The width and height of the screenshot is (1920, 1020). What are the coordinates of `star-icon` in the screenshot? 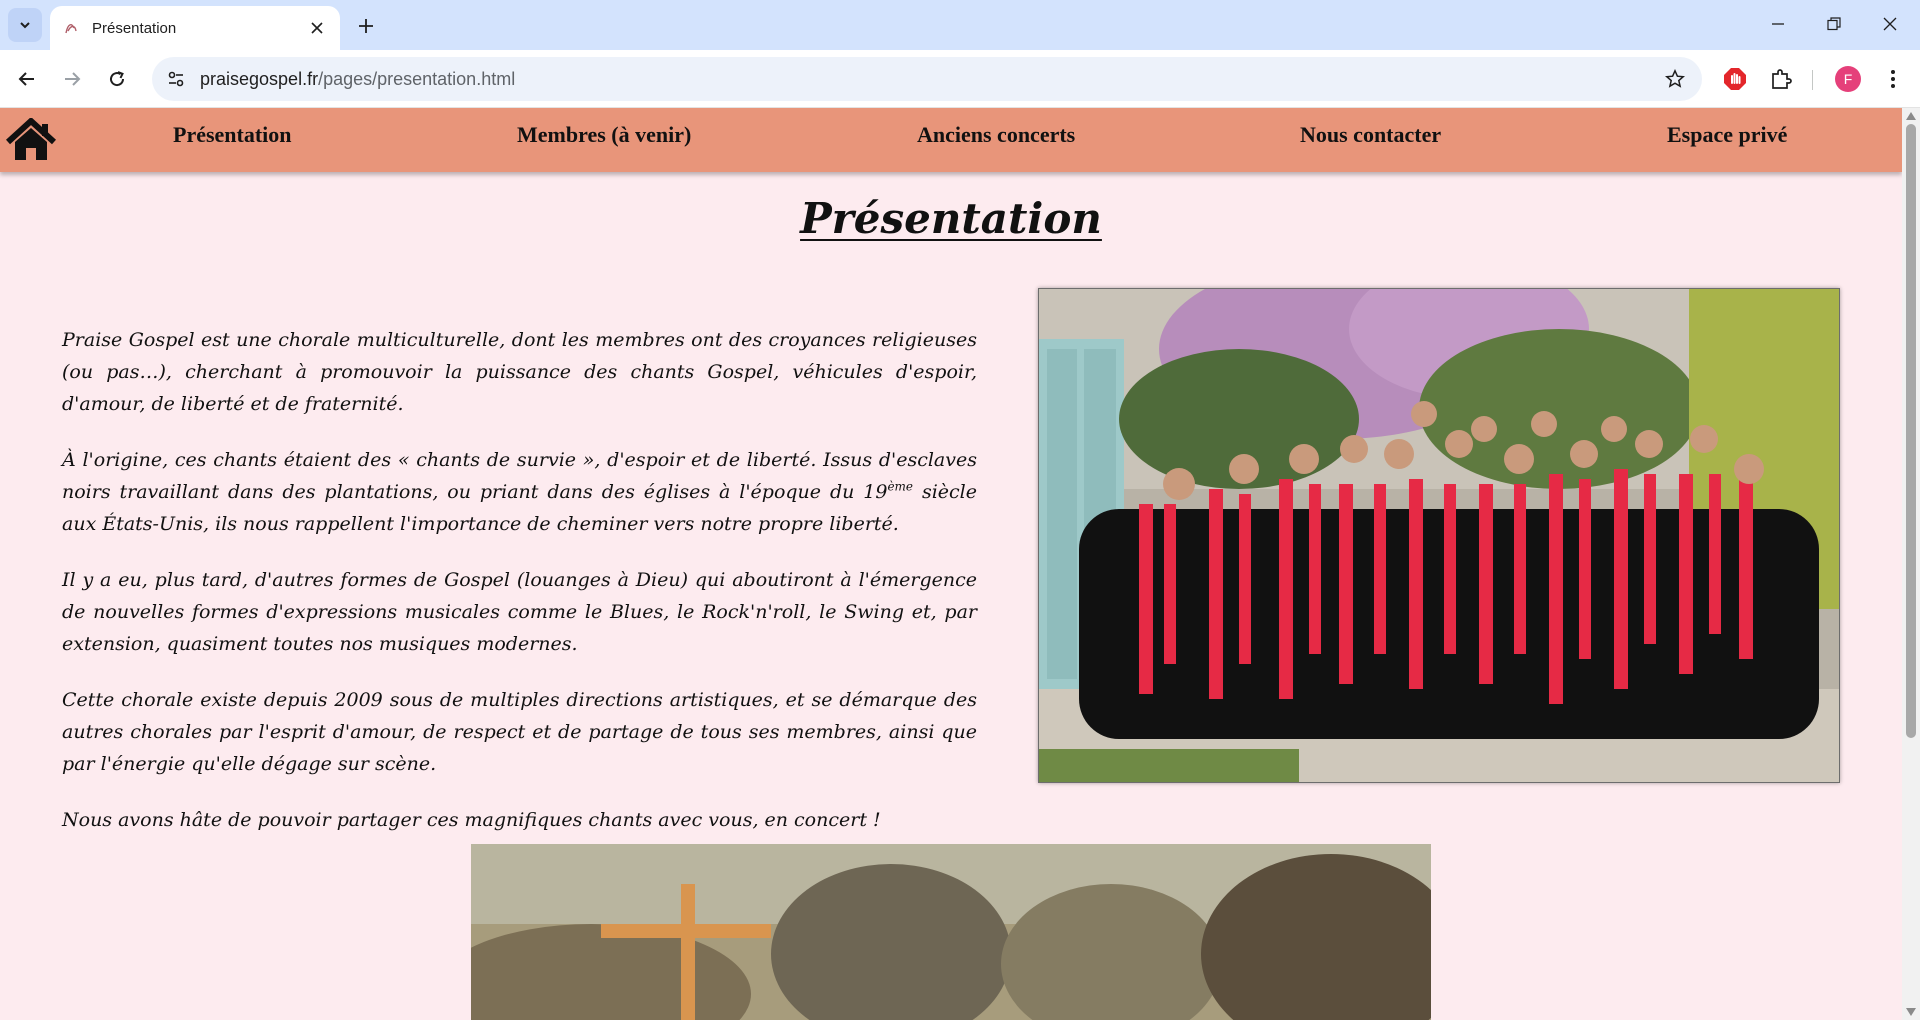 It's located at (1675, 79).